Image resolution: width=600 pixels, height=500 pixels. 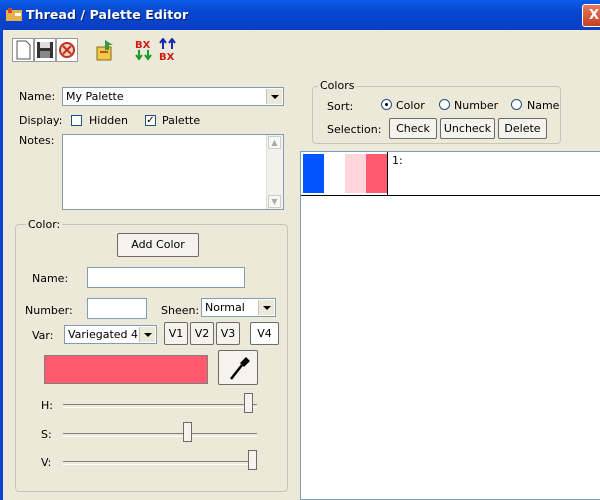 What do you see at coordinates (107, 14) in the screenshot?
I see `window-title: Thread / Palette Editor` at bounding box center [107, 14].